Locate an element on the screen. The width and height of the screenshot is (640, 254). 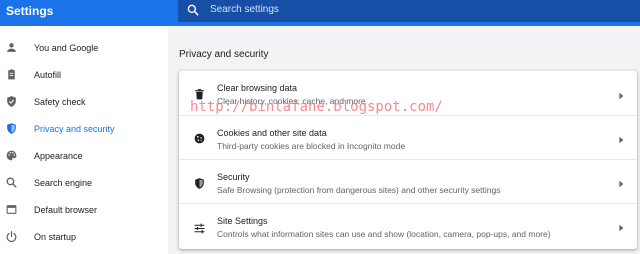
sidebar-item-privacy-and-security: Privacy and security is located at coordinates (84, 128).